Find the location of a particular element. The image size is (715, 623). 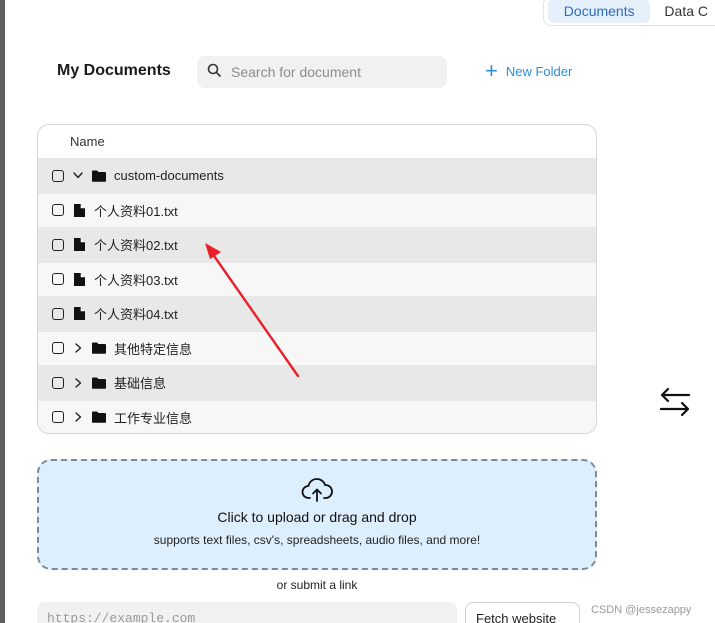

url-input is located at coordinates (247, 612).